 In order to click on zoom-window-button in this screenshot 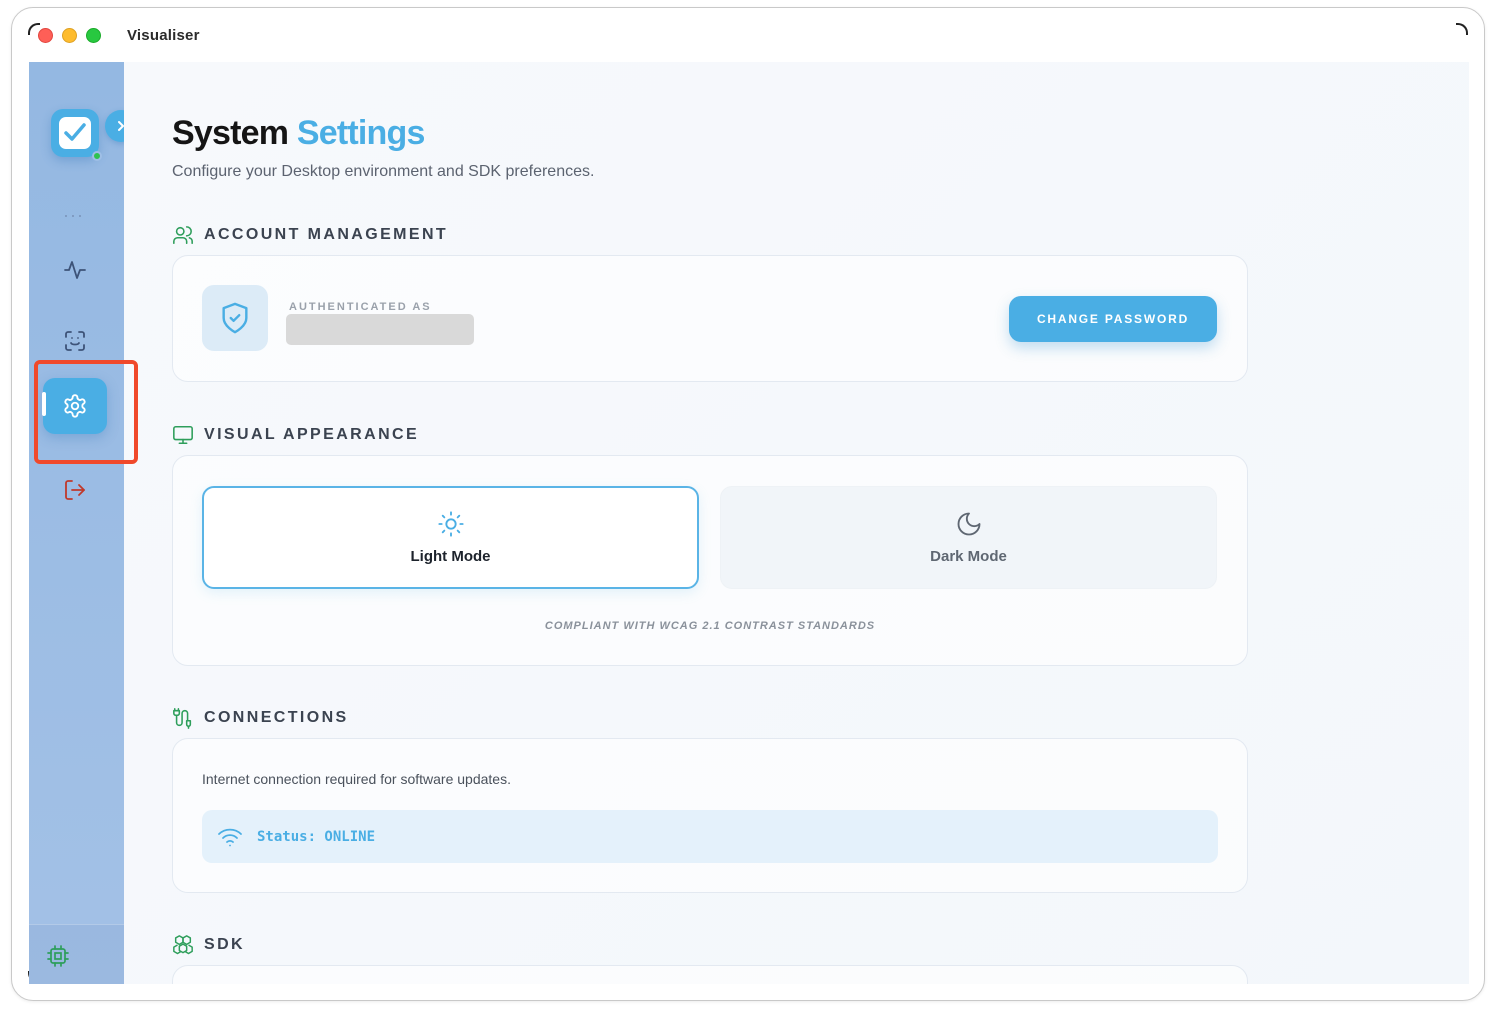, I will do `click(93, 35)`.